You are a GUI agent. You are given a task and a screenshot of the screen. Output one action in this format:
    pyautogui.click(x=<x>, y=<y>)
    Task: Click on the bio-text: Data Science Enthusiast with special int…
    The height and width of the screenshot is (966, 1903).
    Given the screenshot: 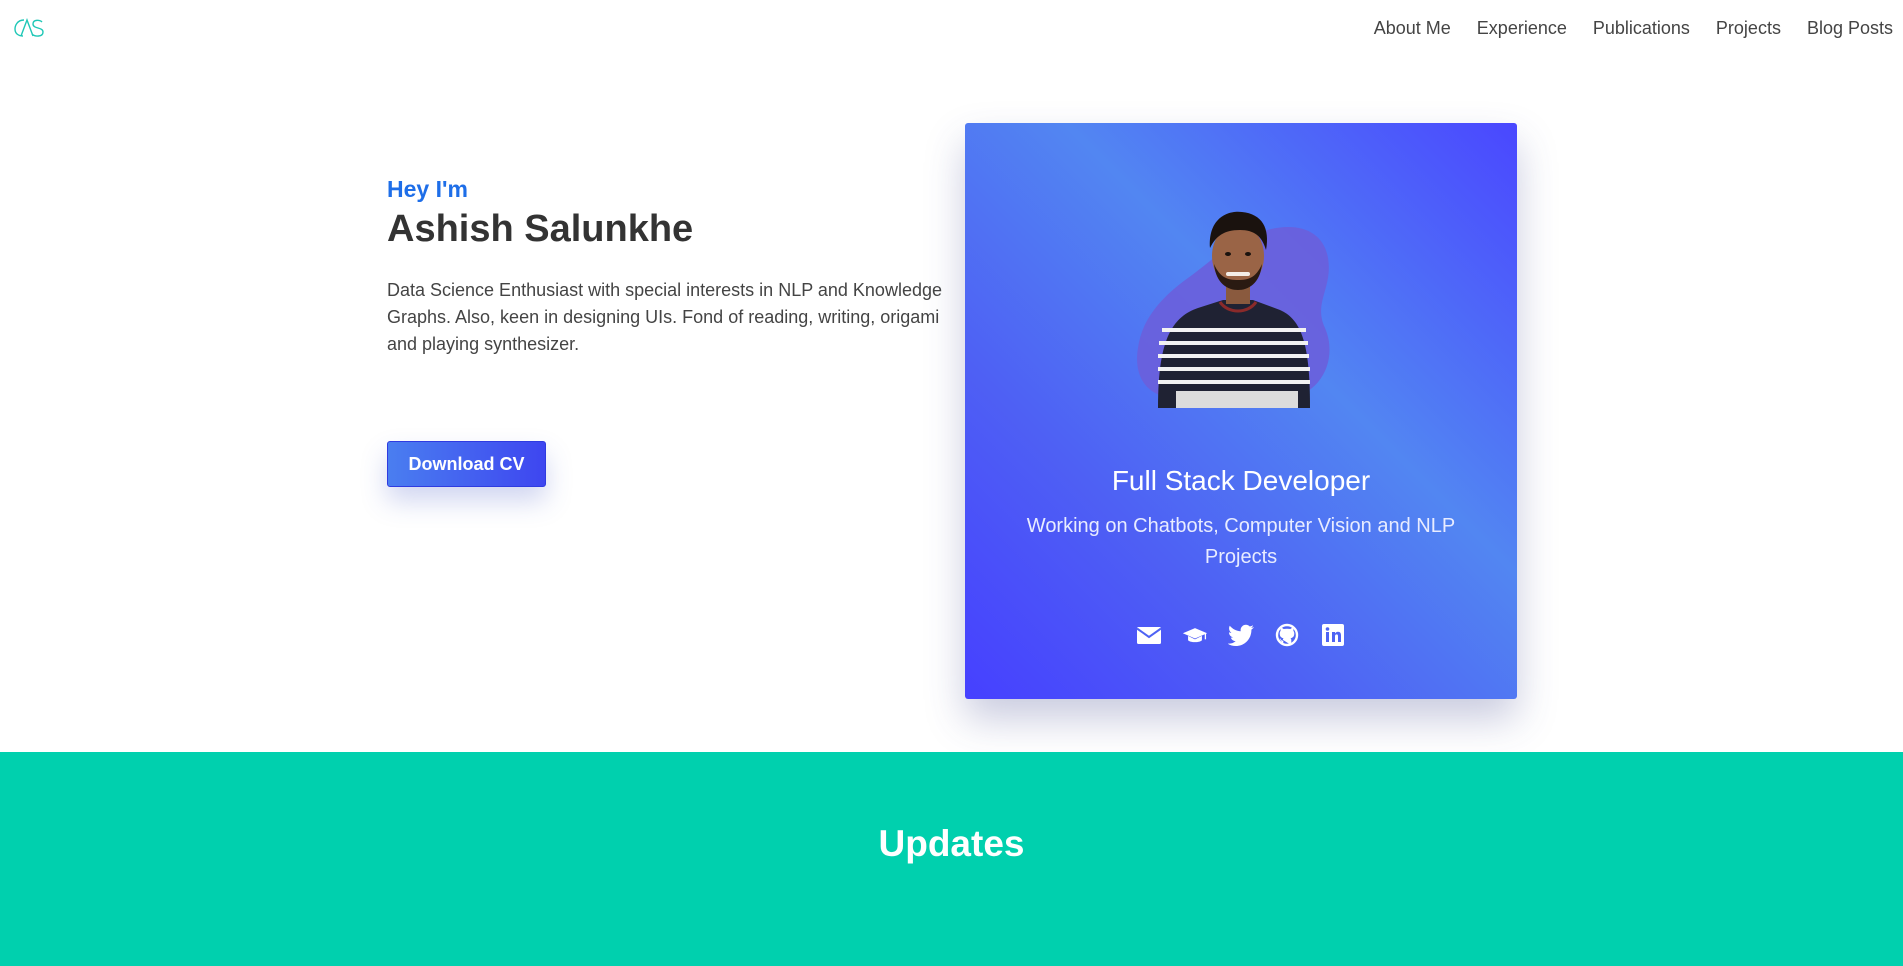 What is the action you would take?
    pyautogui.click(x=664, y=317)
    